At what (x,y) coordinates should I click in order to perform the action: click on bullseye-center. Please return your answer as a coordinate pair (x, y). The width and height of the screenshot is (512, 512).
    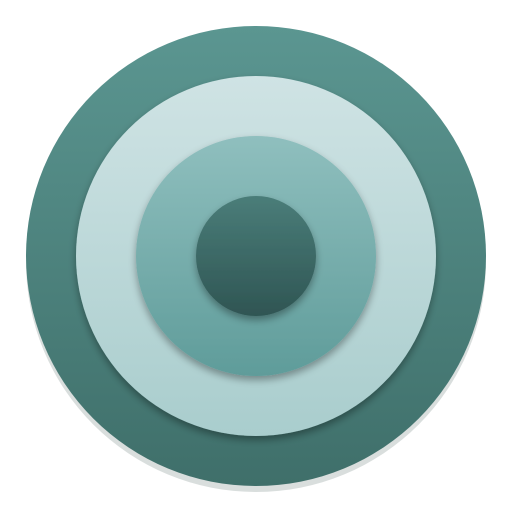
    Looking at the image, I should click on (256, 256).